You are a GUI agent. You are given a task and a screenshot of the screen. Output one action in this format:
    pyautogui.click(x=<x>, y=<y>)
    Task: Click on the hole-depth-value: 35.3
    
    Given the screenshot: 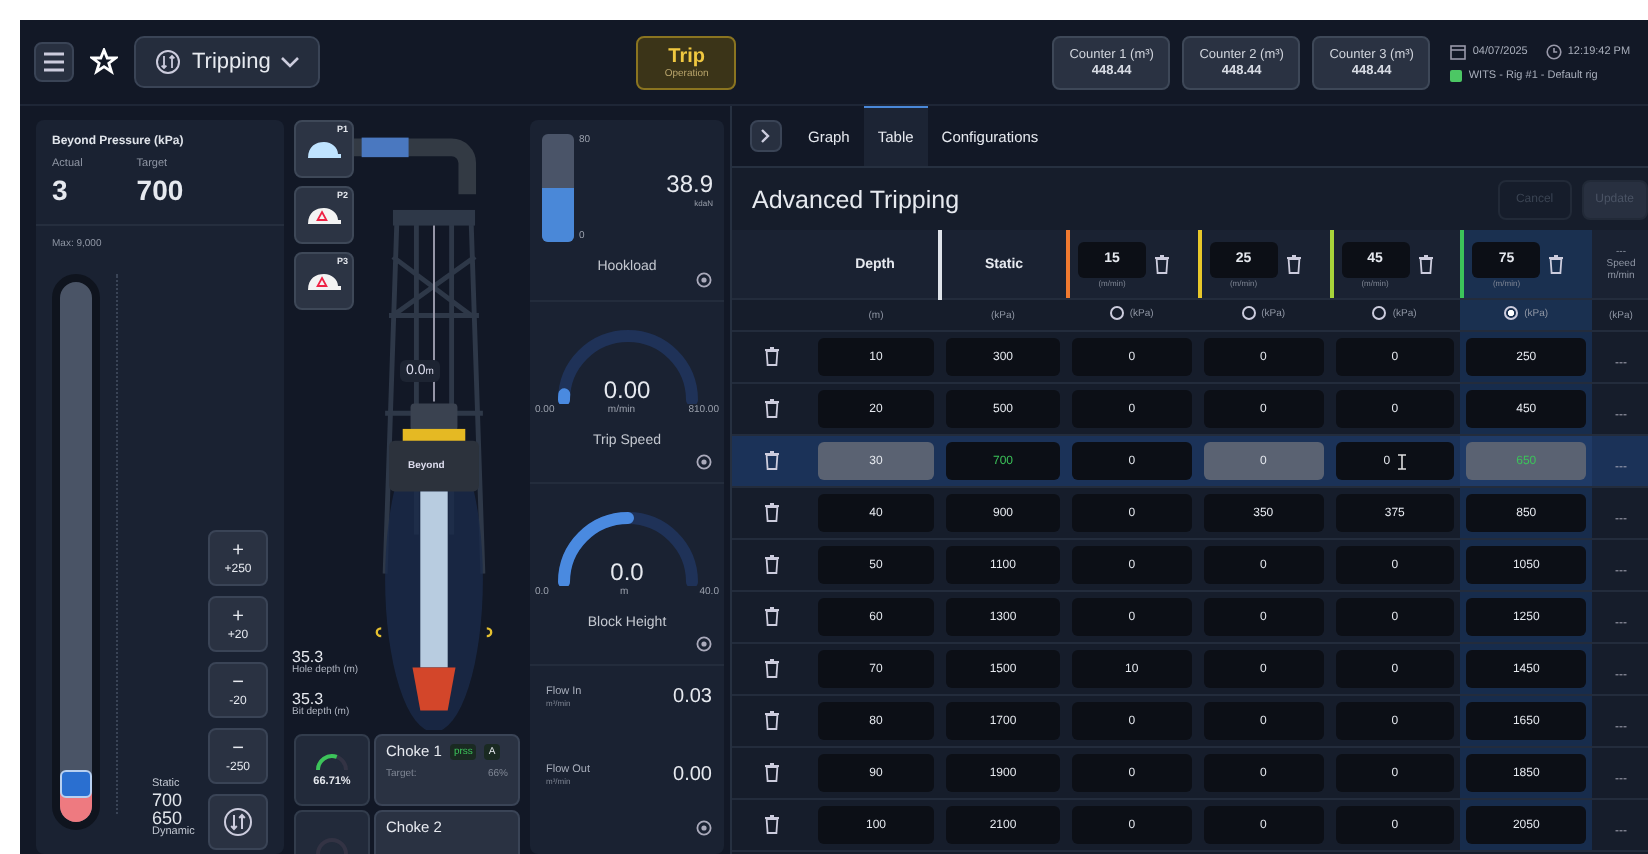 What is the action you would take?
    pyautogui.click(x=308, y=657)
    